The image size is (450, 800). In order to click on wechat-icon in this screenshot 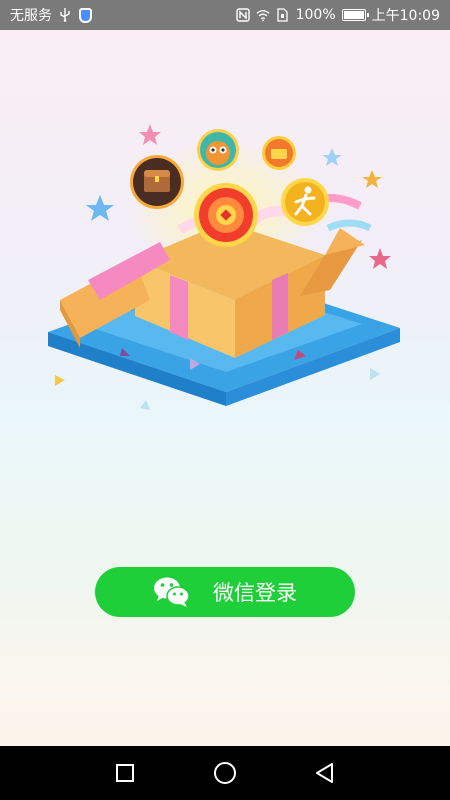, I will do `click(172, 592)`.